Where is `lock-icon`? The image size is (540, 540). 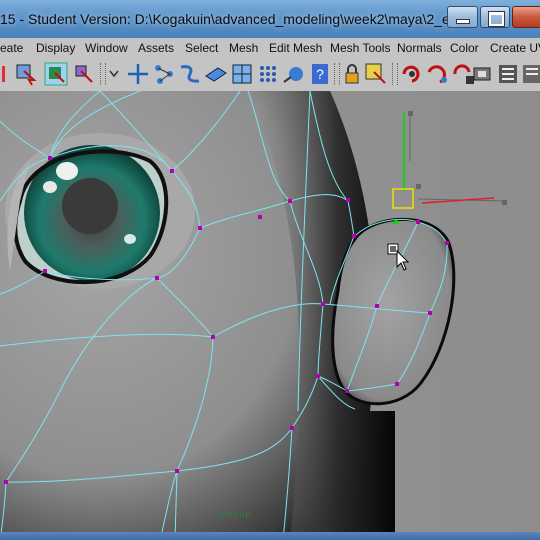
lock-icon is located at coordinates (352, 74).